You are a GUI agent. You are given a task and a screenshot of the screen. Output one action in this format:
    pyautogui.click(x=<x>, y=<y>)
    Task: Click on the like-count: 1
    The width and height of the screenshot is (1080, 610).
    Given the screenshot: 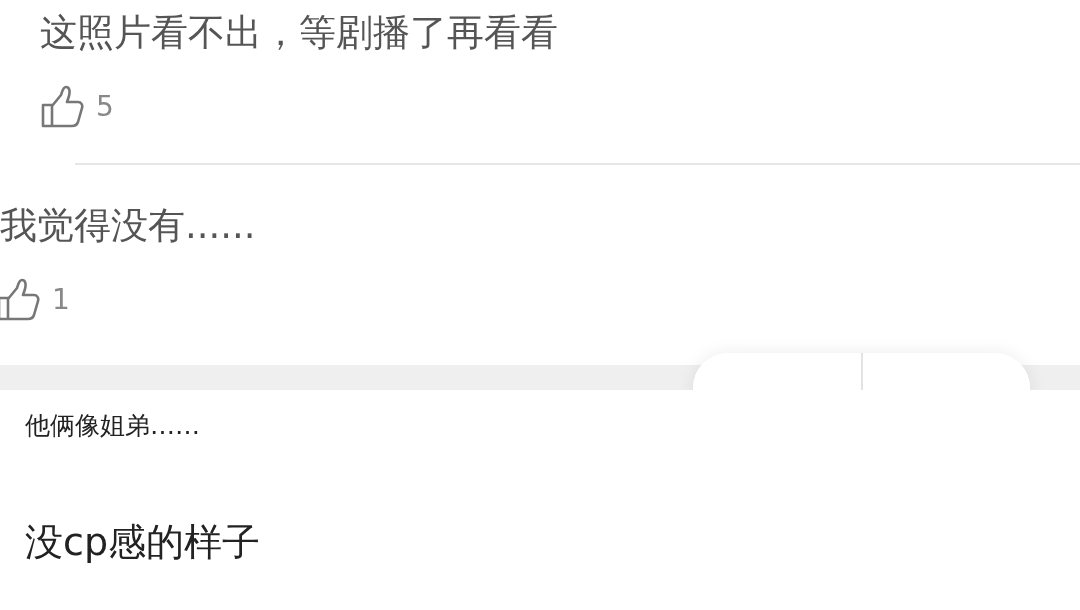 What is the action you would take?
    pyautogui.click(x=61, y=300)
    